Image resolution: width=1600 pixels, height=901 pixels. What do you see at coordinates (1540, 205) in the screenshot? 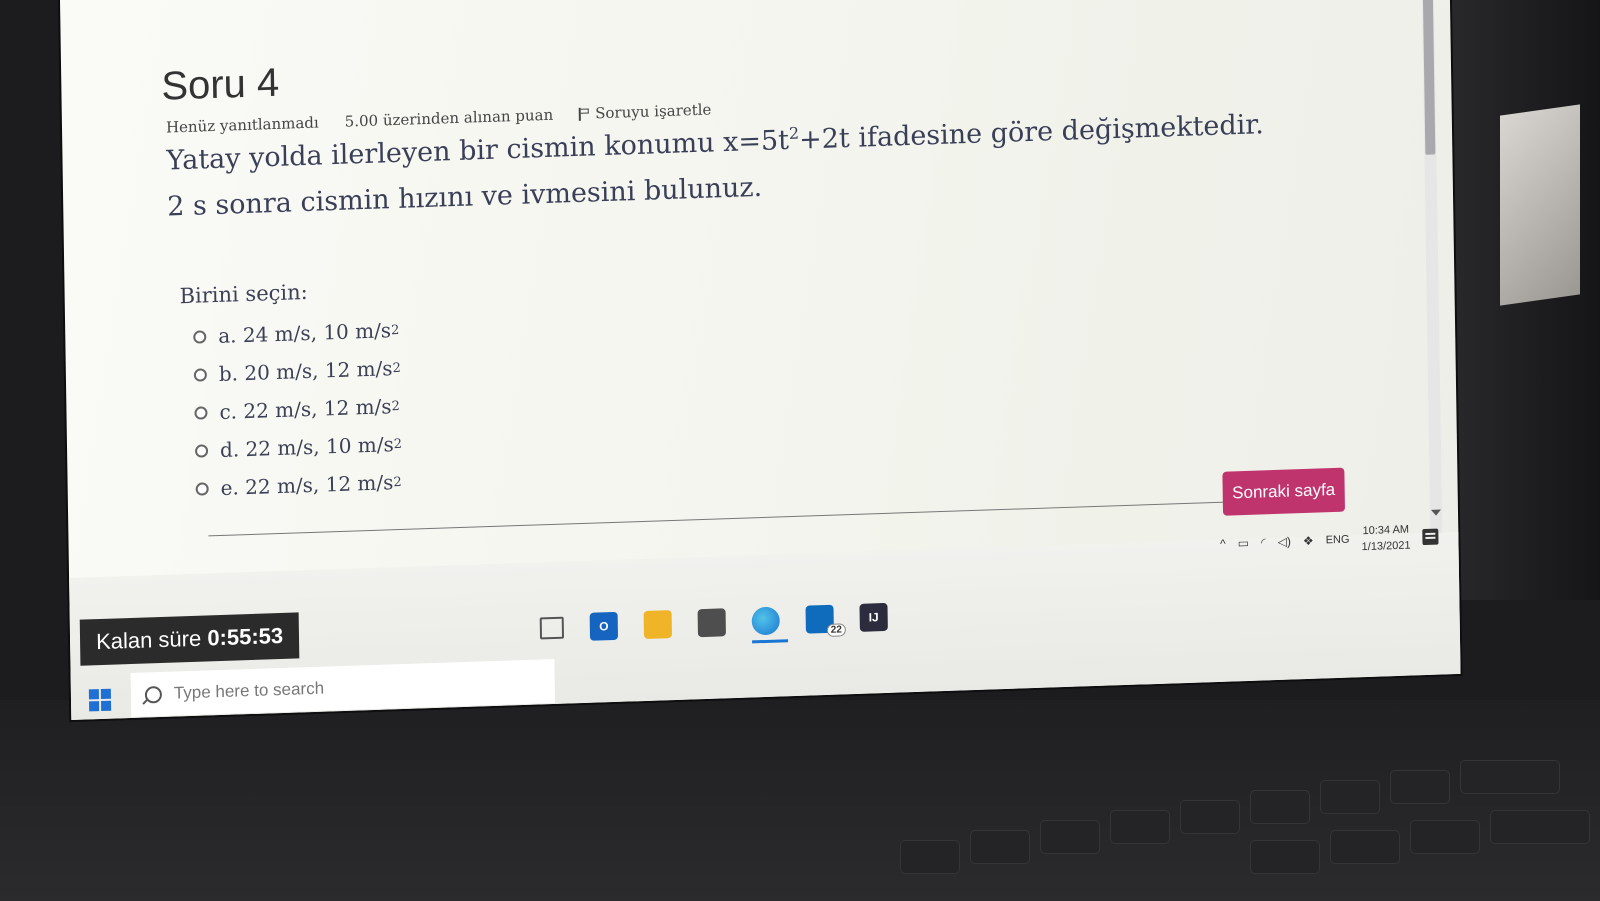
I see `background-paper` at bounding box center [1540, 205].